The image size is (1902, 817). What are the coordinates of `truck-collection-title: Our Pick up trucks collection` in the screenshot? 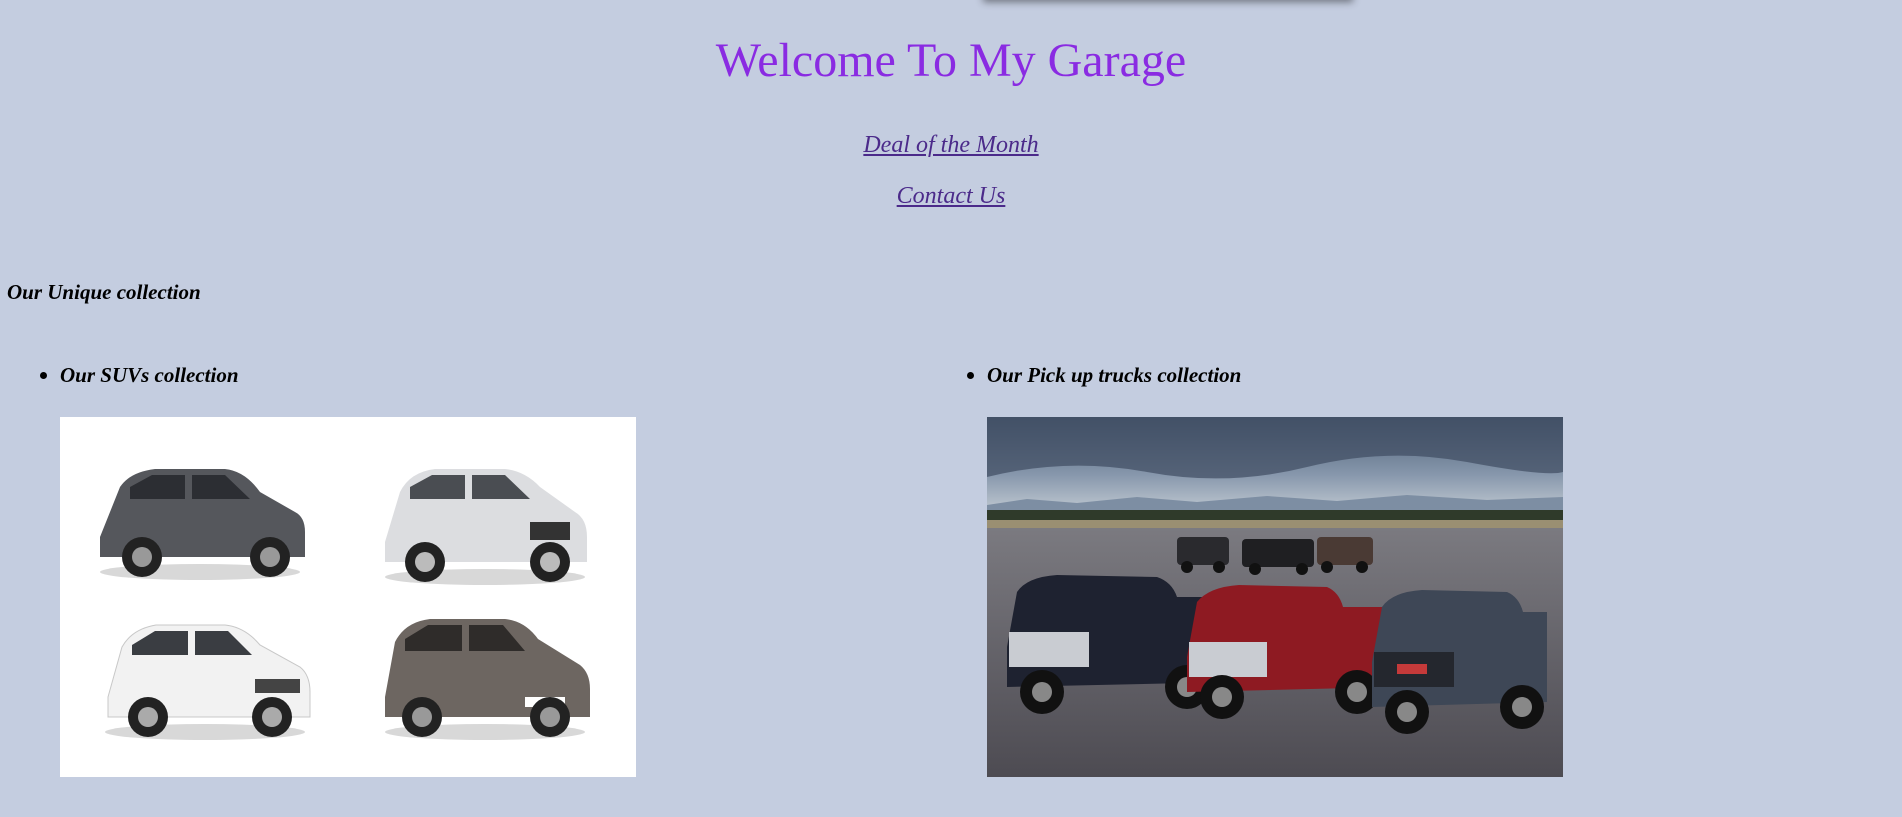 It's located at (1104, 375).